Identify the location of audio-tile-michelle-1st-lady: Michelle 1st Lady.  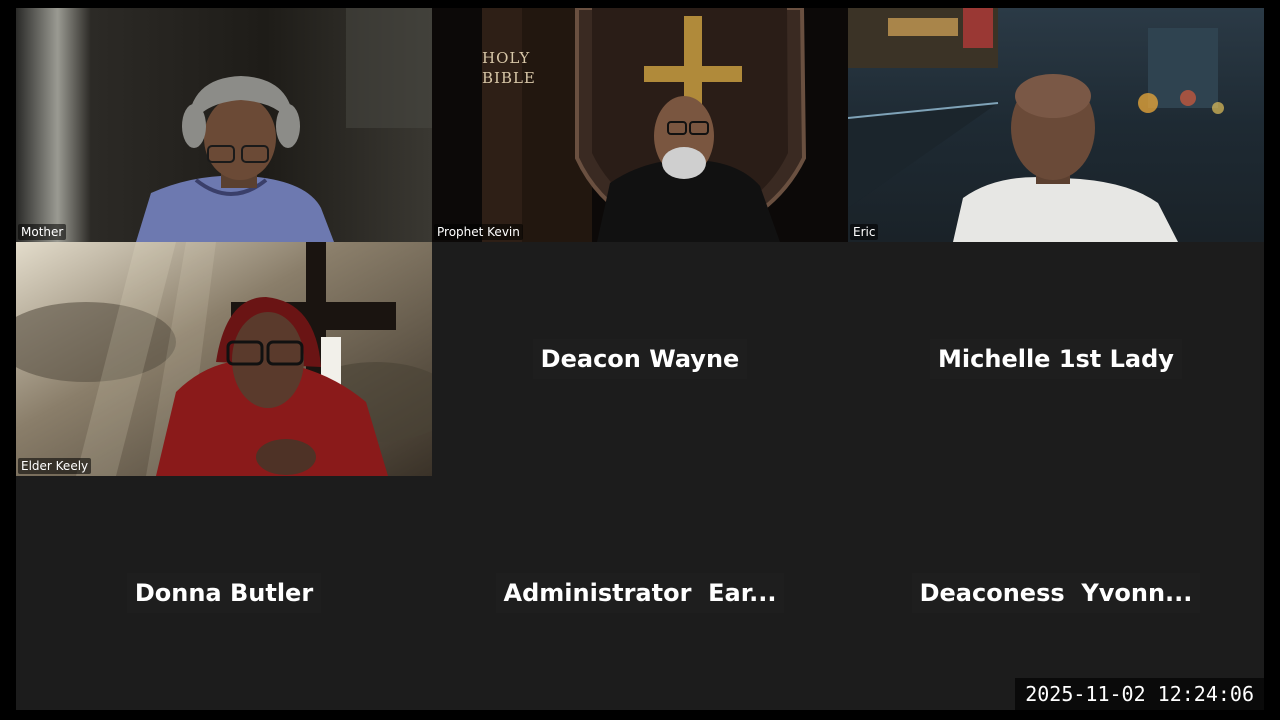
(1056, 359).